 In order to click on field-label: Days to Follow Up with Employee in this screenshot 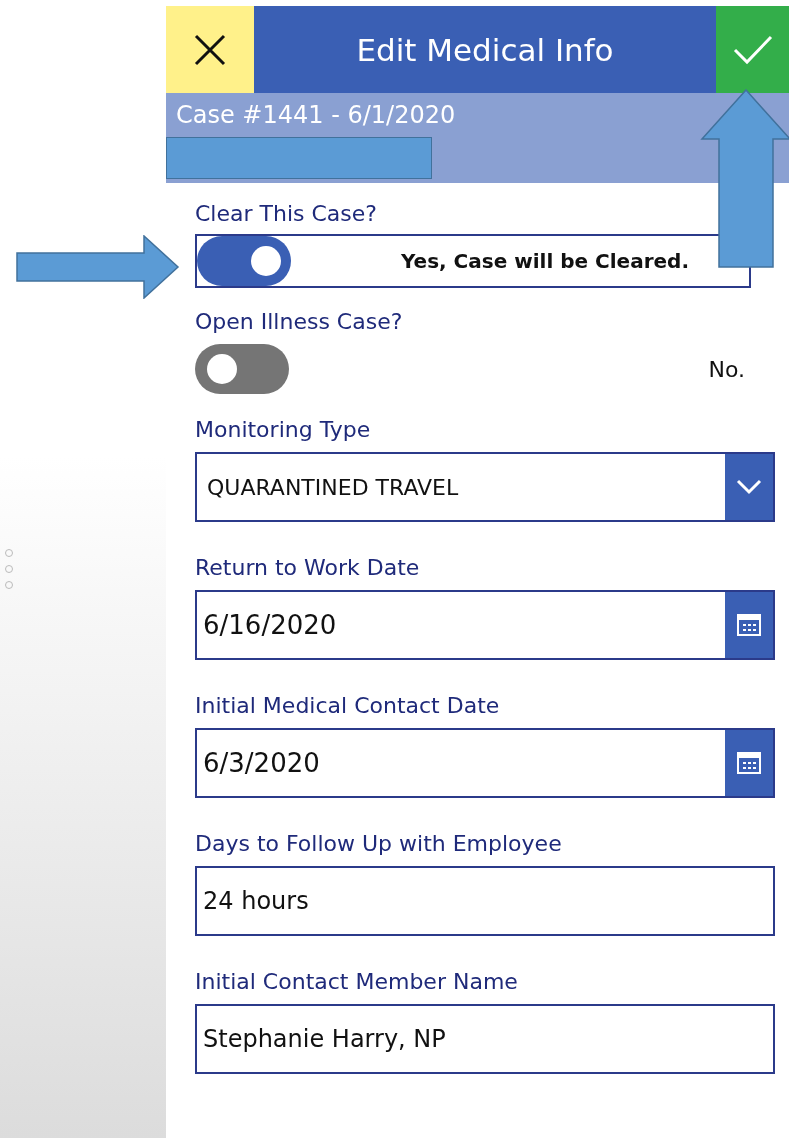, I will do `click(379, 843)`.